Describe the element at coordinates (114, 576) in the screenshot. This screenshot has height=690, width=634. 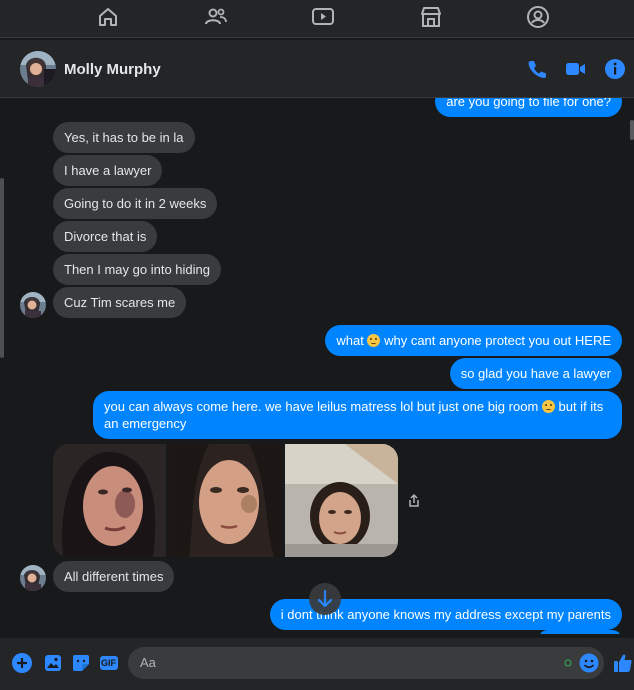
I see `message-incoming: All different times` at that location.